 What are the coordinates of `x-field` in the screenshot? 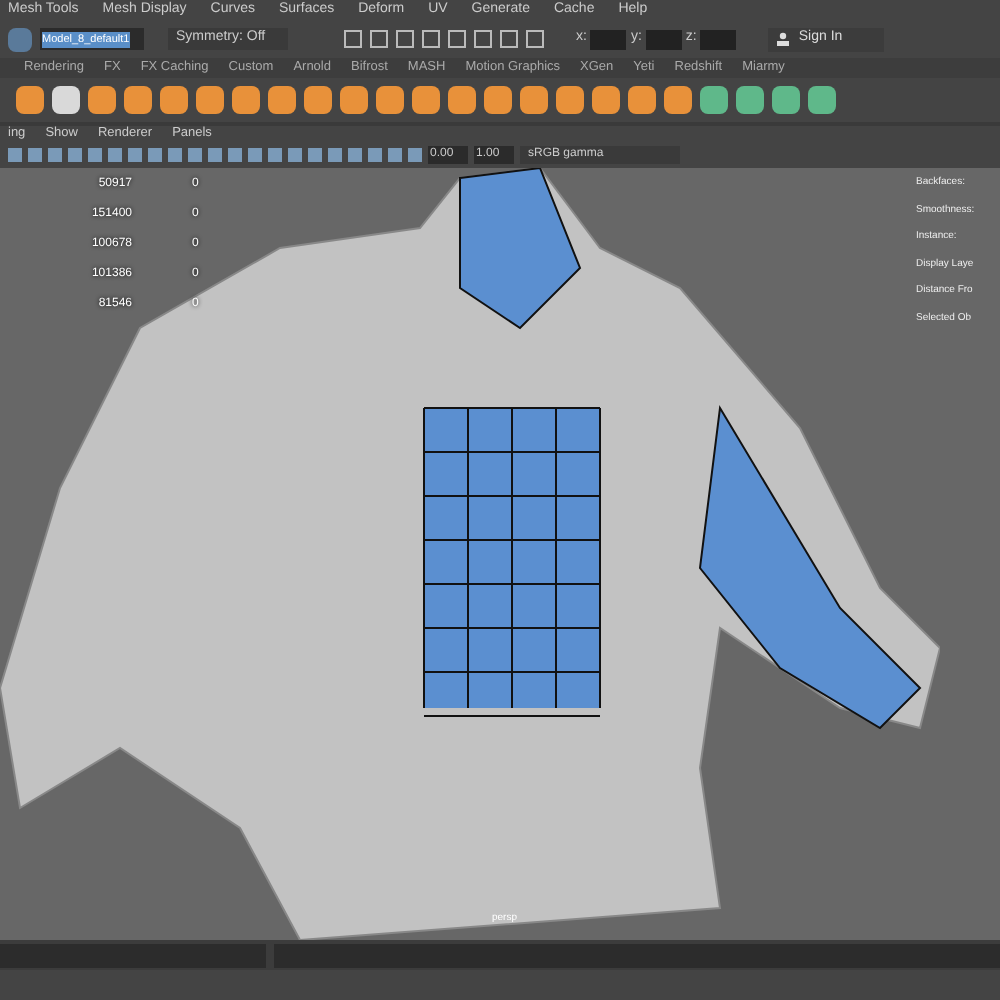 It's located at (608, 39).